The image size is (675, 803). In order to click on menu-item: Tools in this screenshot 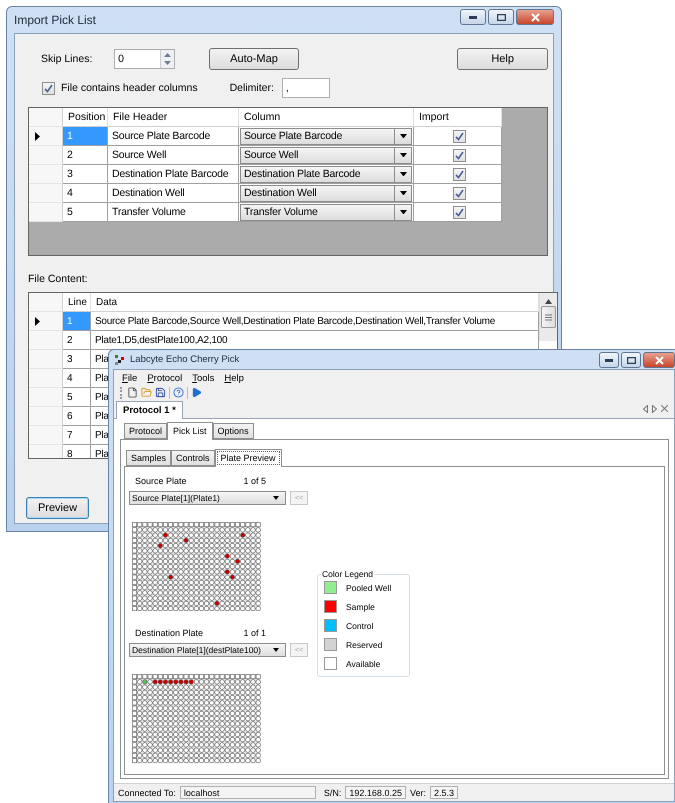, I will do `click(203, 378)`.